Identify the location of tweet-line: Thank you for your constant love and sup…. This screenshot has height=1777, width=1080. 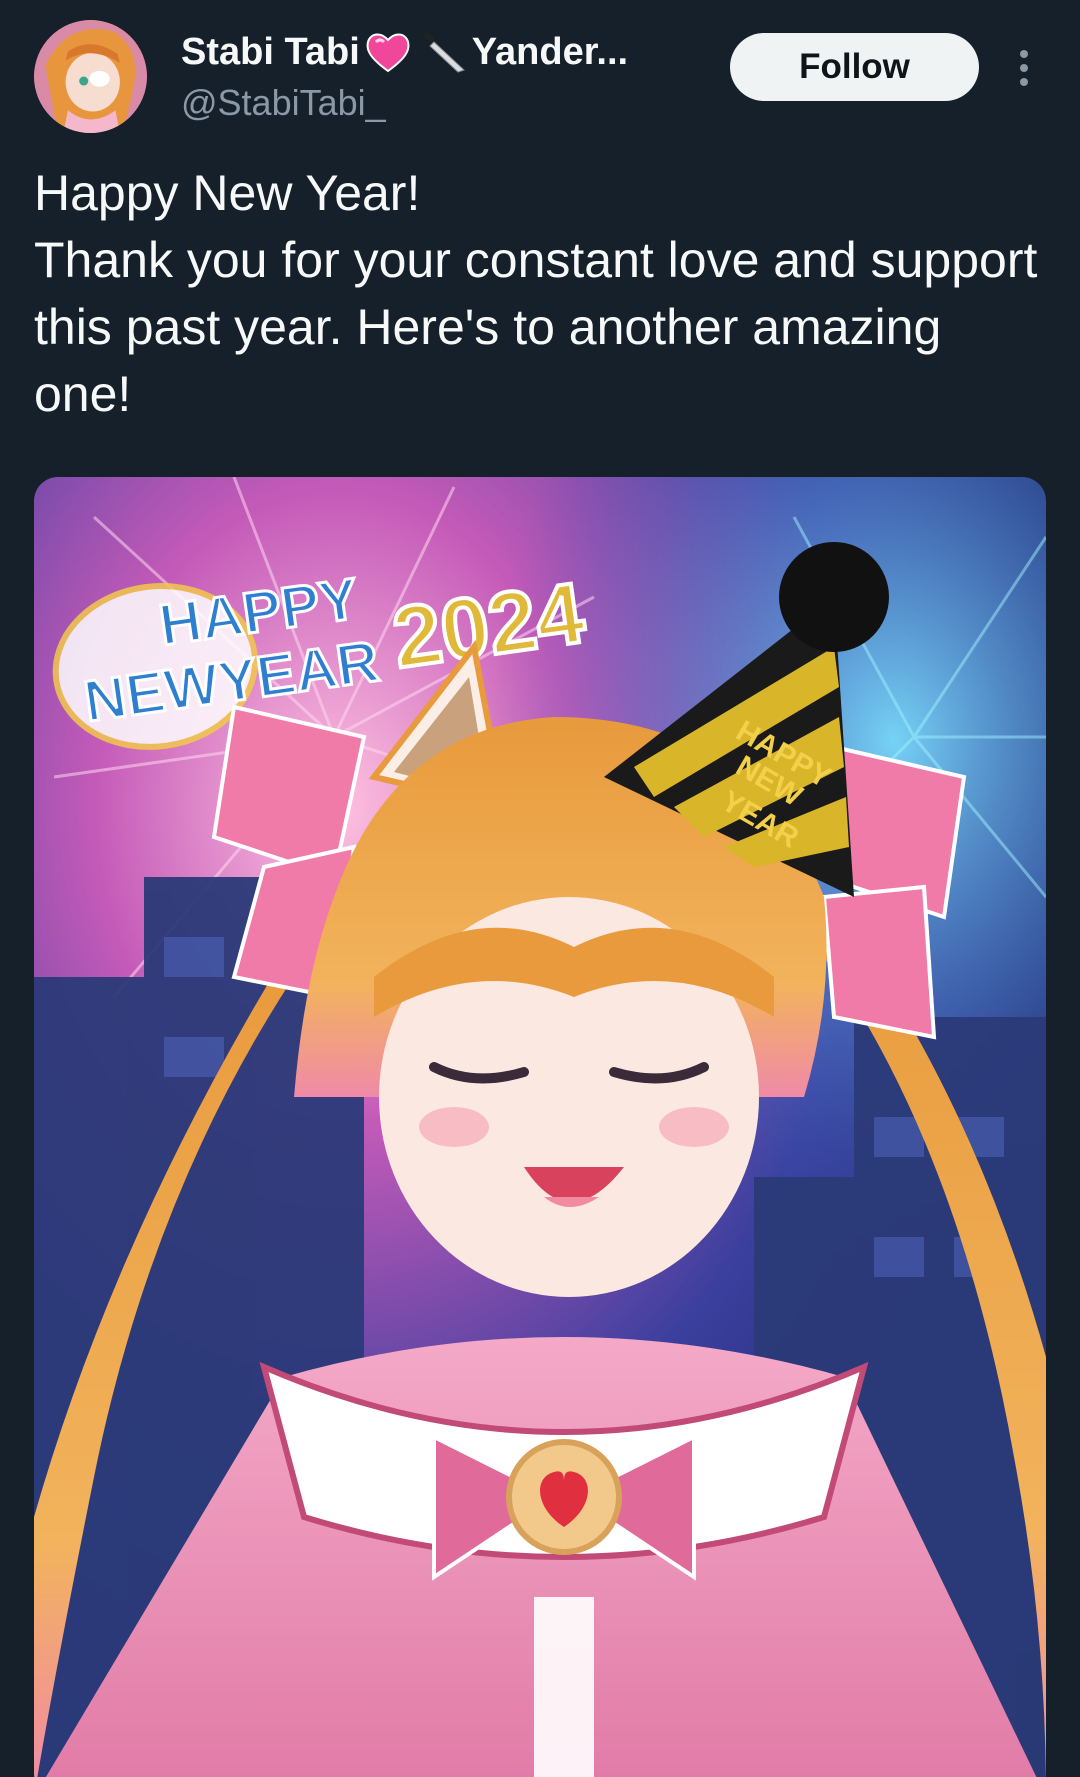
(536, 327).